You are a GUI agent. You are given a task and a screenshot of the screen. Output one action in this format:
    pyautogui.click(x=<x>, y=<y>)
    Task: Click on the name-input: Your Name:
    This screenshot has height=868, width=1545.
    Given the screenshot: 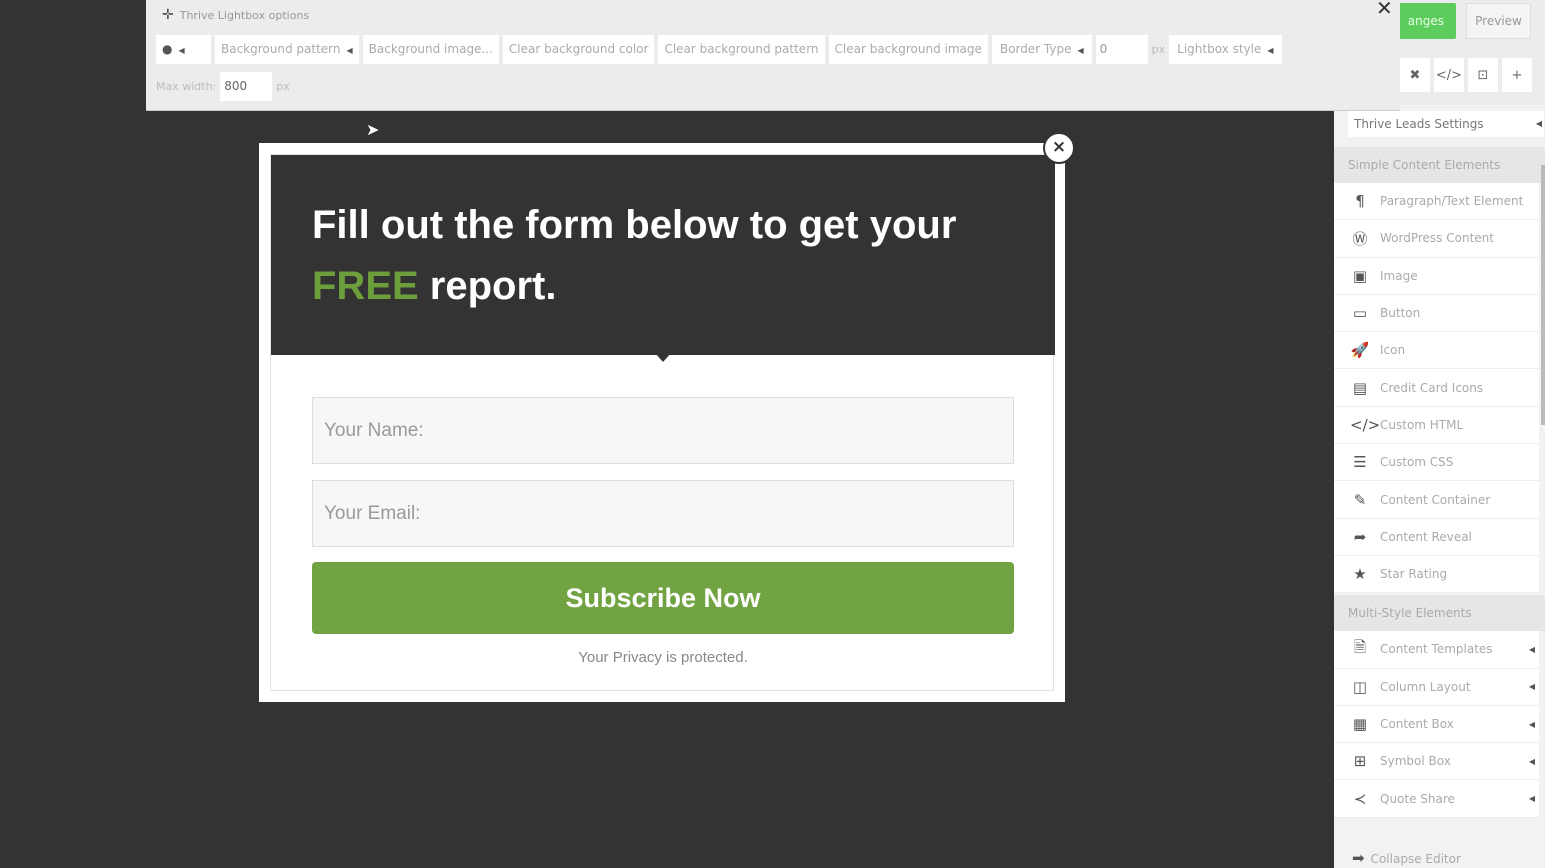 What is the action you would take?
    pyautogui.click(x=663, y=430)
    